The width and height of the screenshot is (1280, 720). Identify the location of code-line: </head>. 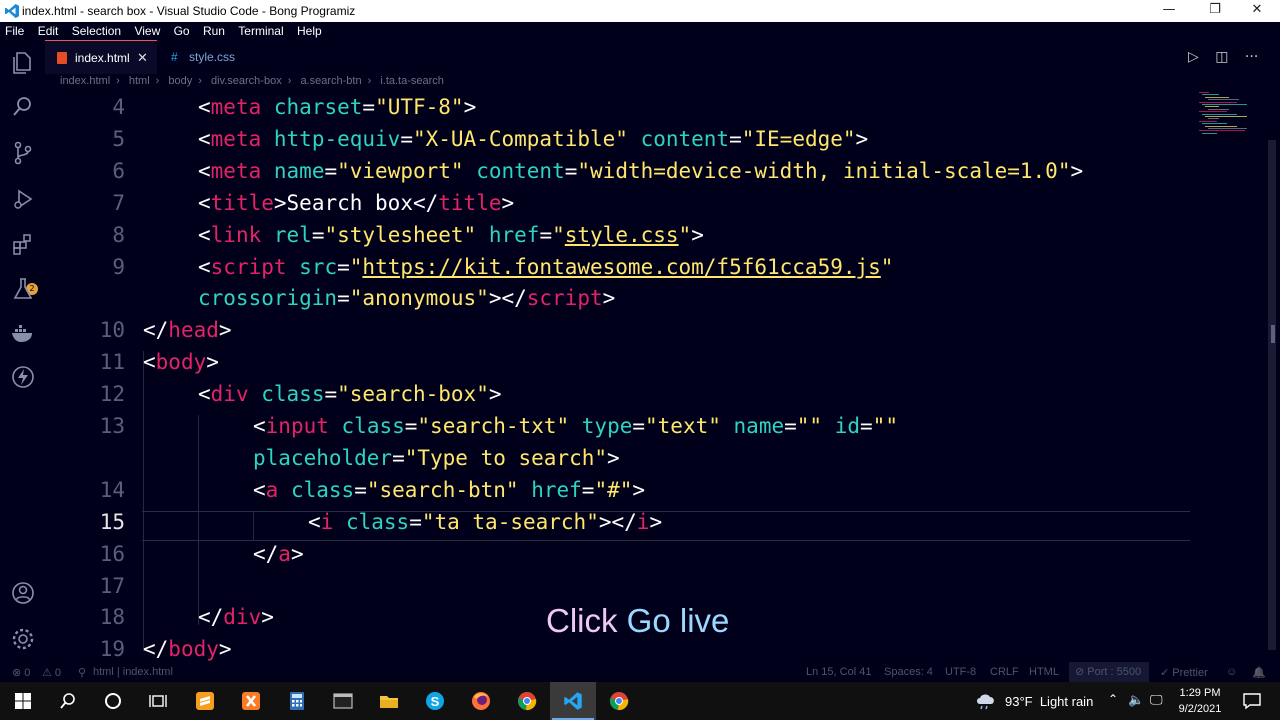
(187, 330).